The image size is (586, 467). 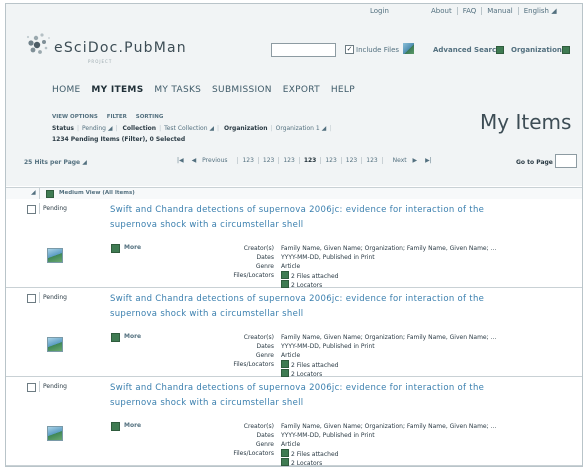 I want to click on language-select: English ◢, so click(x=539, y=11).